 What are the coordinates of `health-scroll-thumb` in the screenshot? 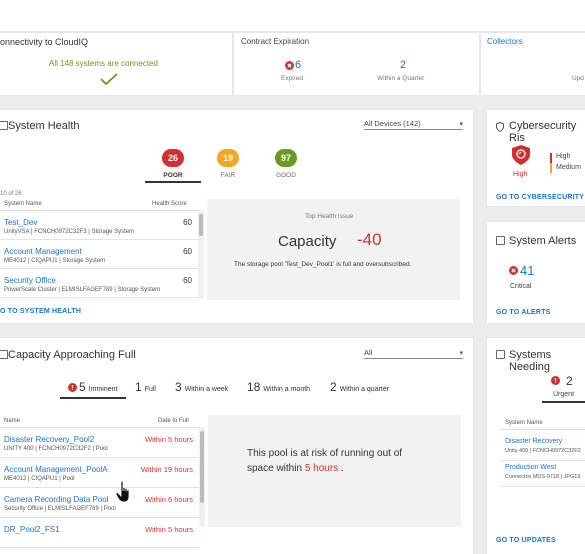 It's located at (201, 225).